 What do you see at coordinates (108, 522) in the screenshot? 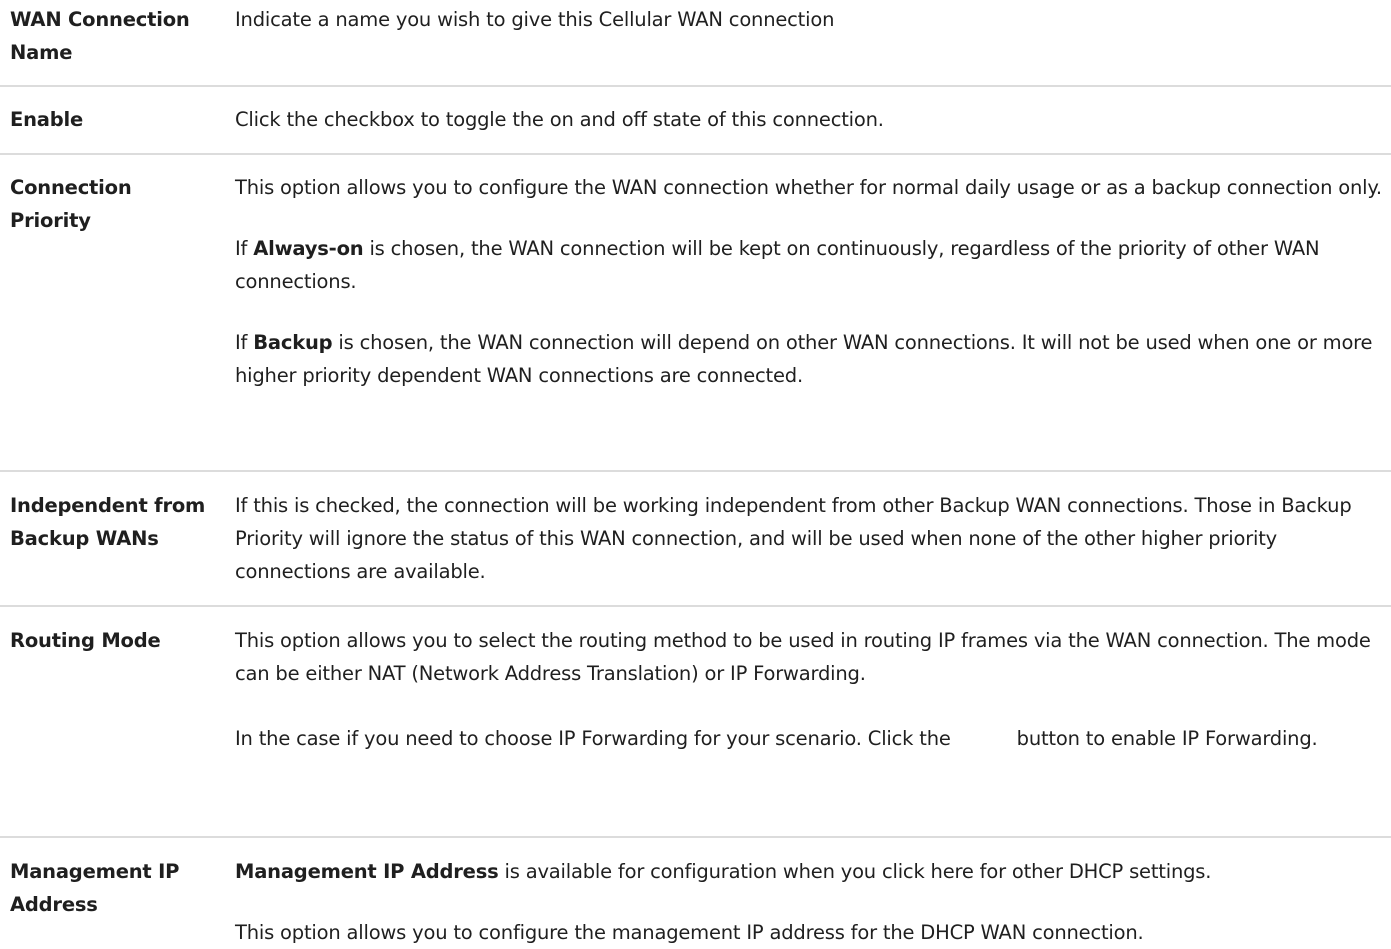
I see `term-independent-from-backup-wans: Independent from Backup WANs` at bounding box center [108, 522].